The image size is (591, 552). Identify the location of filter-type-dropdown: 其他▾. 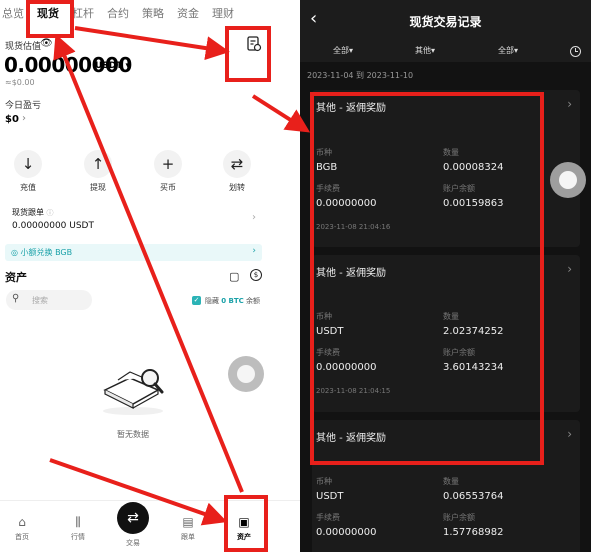
(425, 50).